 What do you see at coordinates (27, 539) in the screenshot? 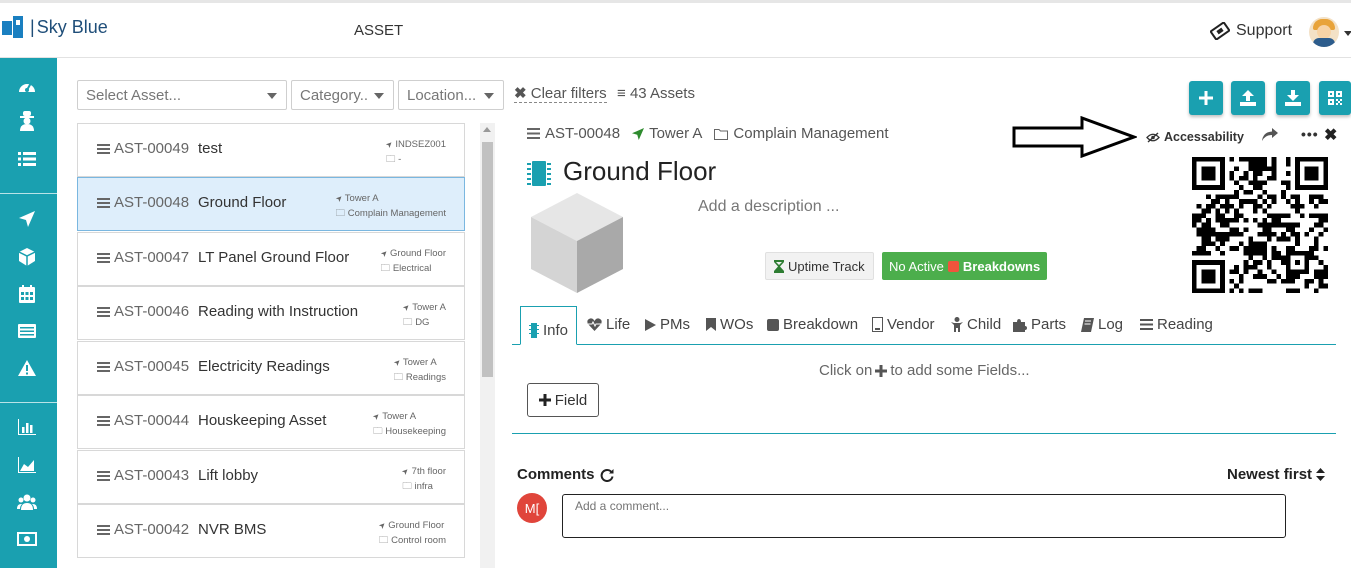
I see `money-icon` at bounding box center [27, 539].